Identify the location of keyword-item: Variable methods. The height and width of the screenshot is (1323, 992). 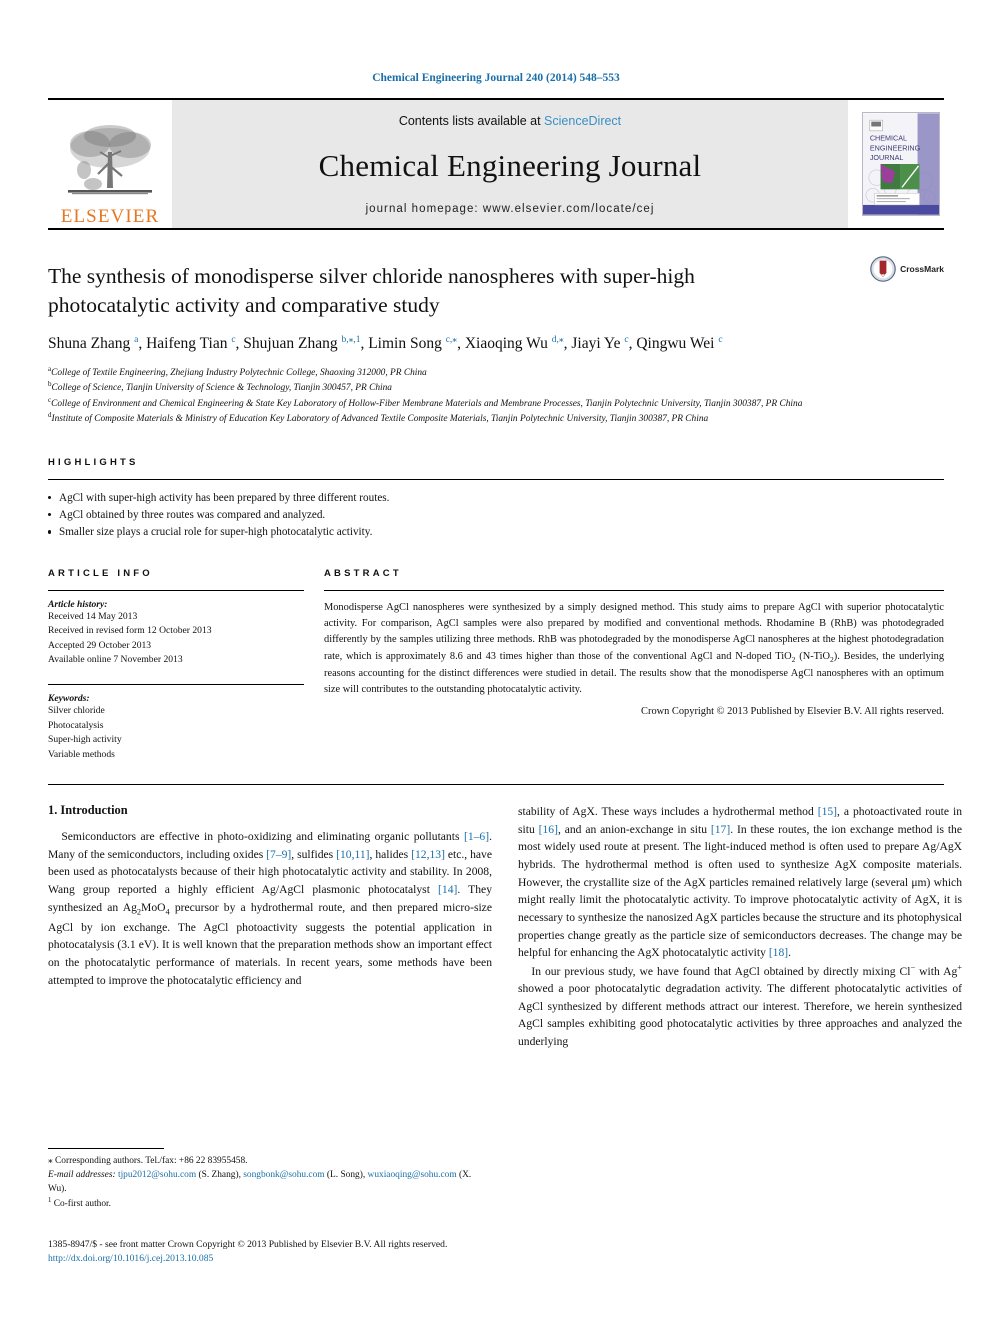
(81, 754).